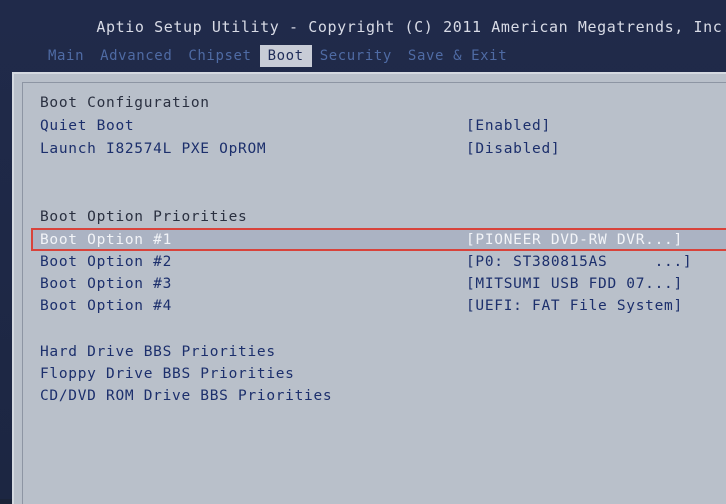 The image size is (726, 504). What do you see at coordinates (574, 306) in the screenshot?
I see `boot-option-value: [UEFI: FAT File System]` at bounding box center [574, 306].